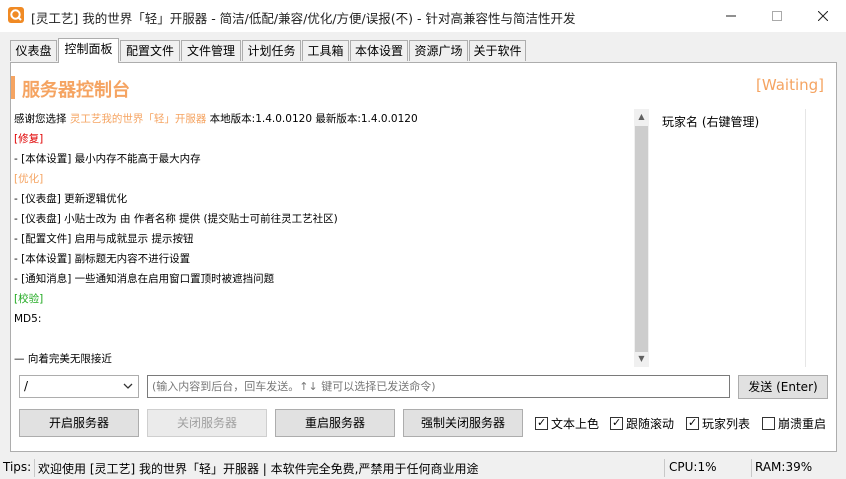 This screenshot has width=846, height=479. What do you see at coordinates (13, 87) in the screenshot?
I see `title-accent-bar` at bounding box center [13, 87].